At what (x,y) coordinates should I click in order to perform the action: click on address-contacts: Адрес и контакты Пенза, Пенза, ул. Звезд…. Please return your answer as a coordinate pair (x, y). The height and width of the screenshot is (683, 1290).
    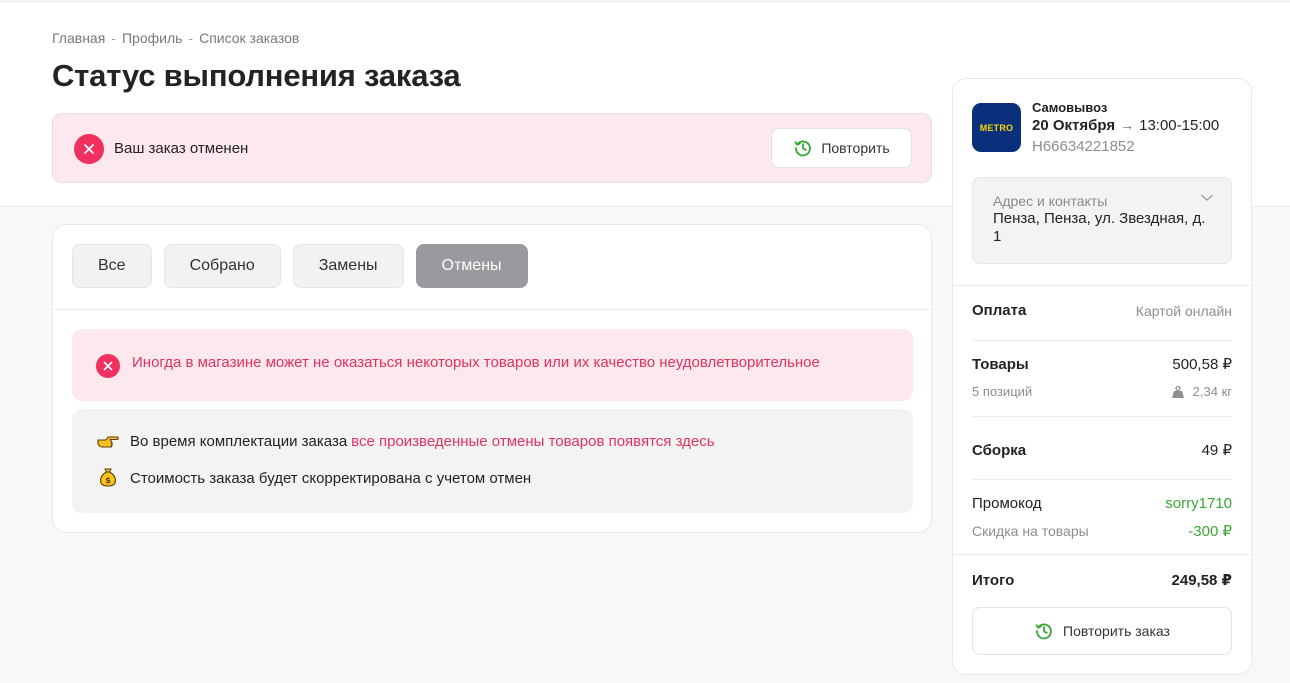
    Looking at the image, I should click on (1102, 220).